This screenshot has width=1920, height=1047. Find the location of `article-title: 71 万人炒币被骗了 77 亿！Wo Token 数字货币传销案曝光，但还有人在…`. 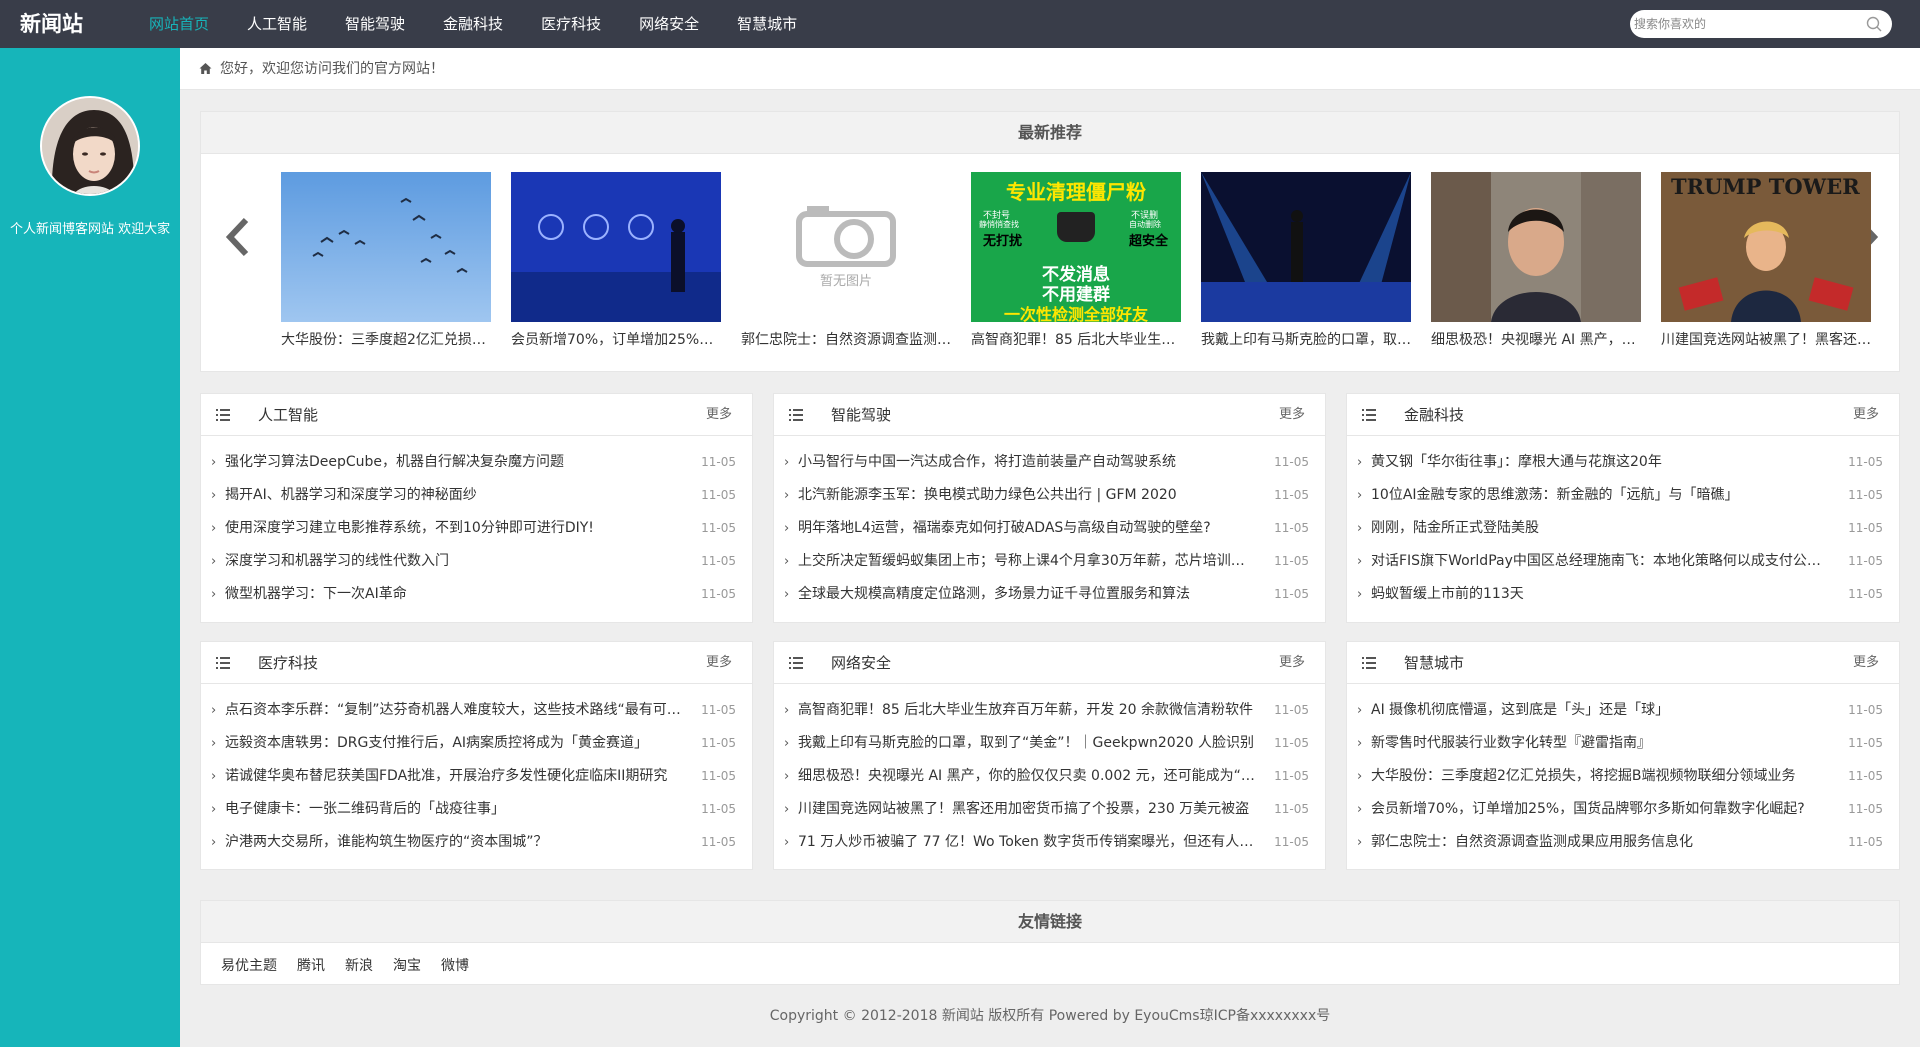

article-title: 71 万人炒币被骗了 77 亿！Wo Token 数字货币传销案曝光，但还有人在… is located at coordinates (1028, 842).